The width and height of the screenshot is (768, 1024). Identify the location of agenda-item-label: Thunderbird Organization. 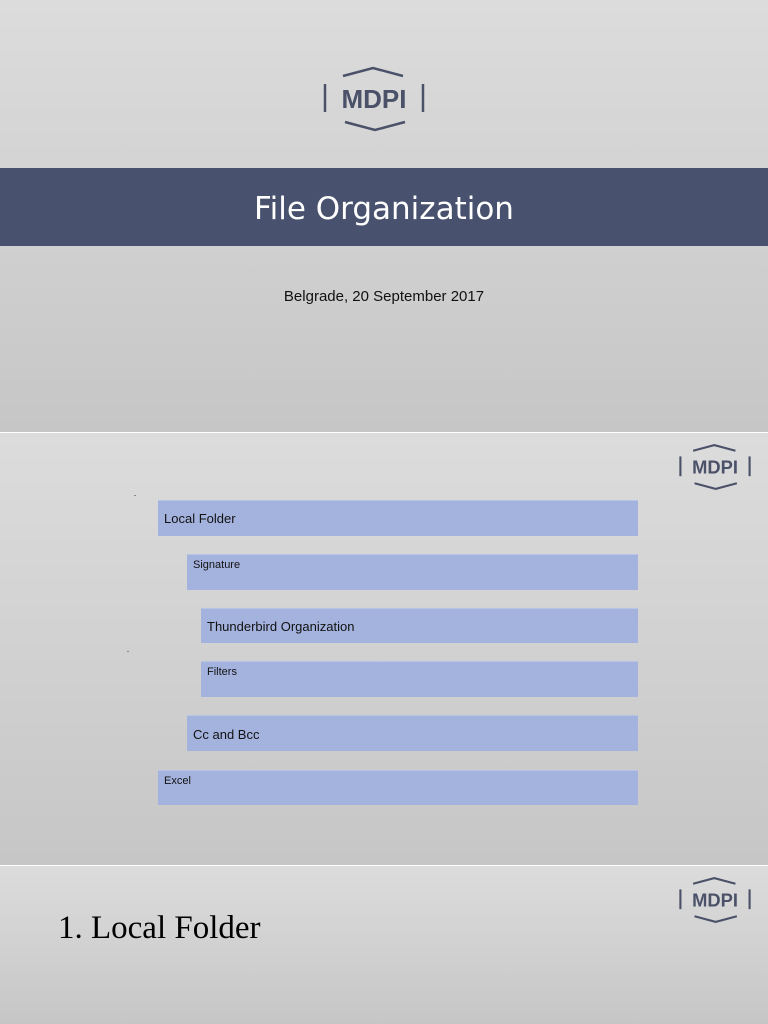
(281, 626).